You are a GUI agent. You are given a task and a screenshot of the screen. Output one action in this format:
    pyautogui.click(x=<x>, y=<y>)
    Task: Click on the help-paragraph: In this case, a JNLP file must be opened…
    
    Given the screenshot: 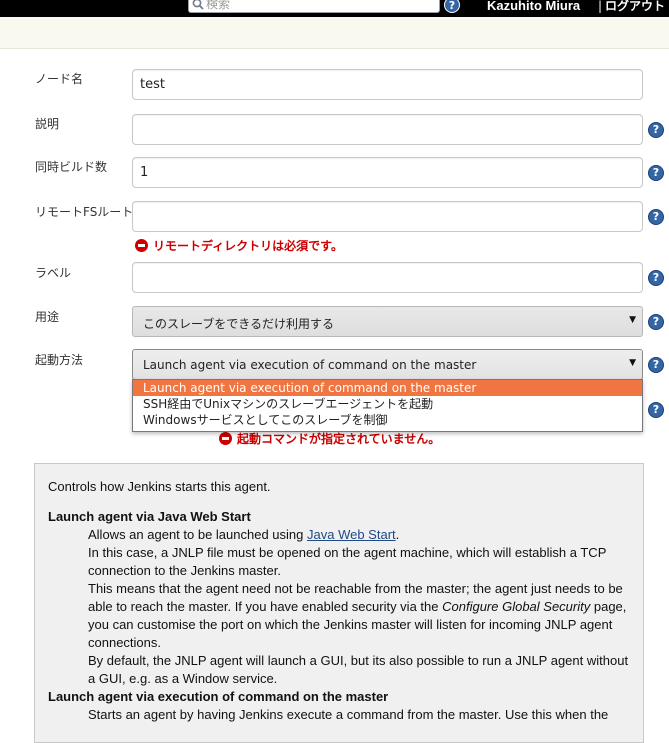 What is the action you would take?
    pyautogui.click(x=347, y=561)
    